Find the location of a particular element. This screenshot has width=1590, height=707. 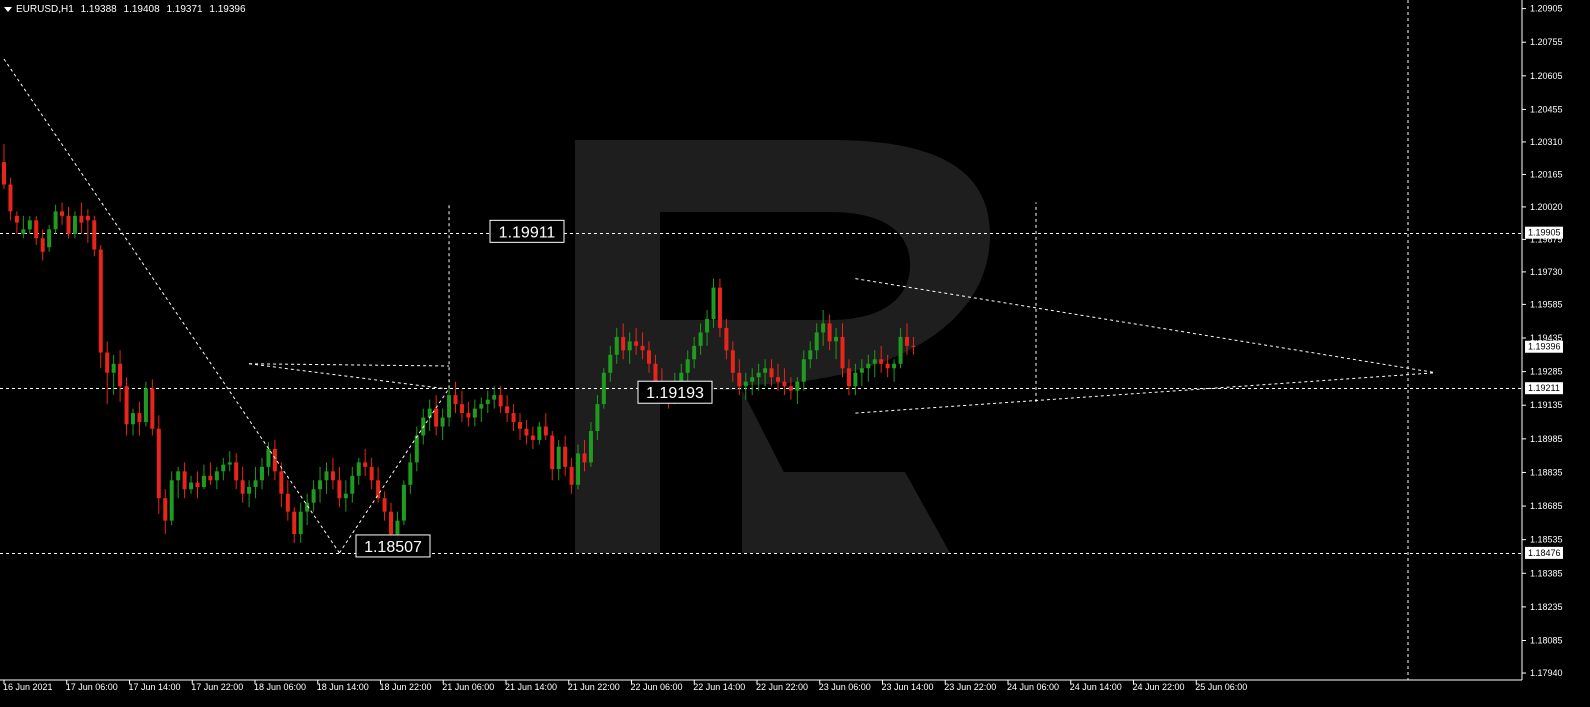

x-tick-label: 22 Jun 22:00 is located at coordinates (782, 687).